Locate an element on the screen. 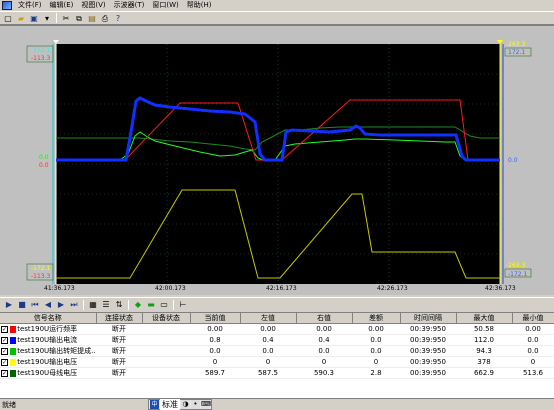 The height and width of the screenshot is (410, 554). left-value: 587.5 is located at coordinates (268, 373).